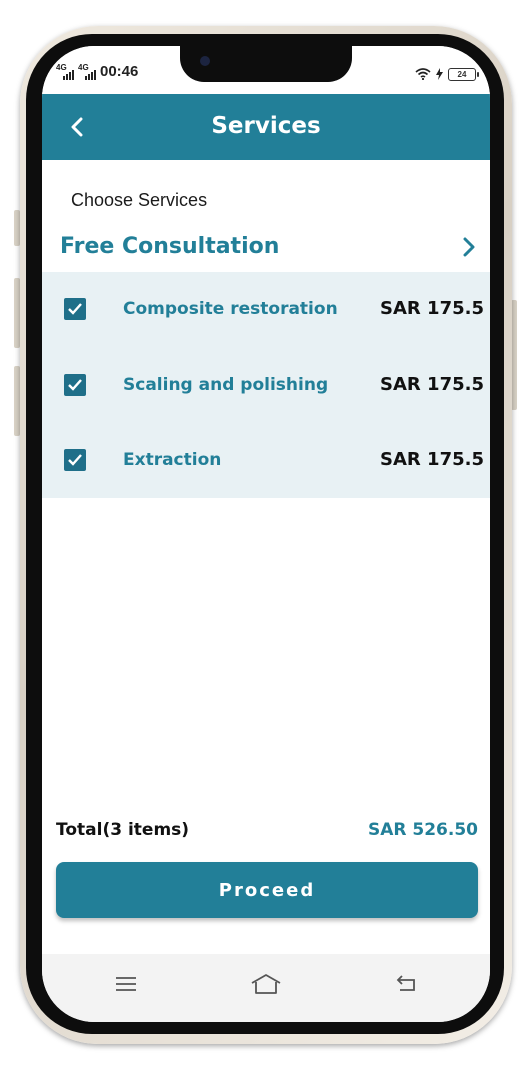 This screenshot has height=1068, width=531. I want to click on free-consultation-row: Free Consultation, so click(266, 248).